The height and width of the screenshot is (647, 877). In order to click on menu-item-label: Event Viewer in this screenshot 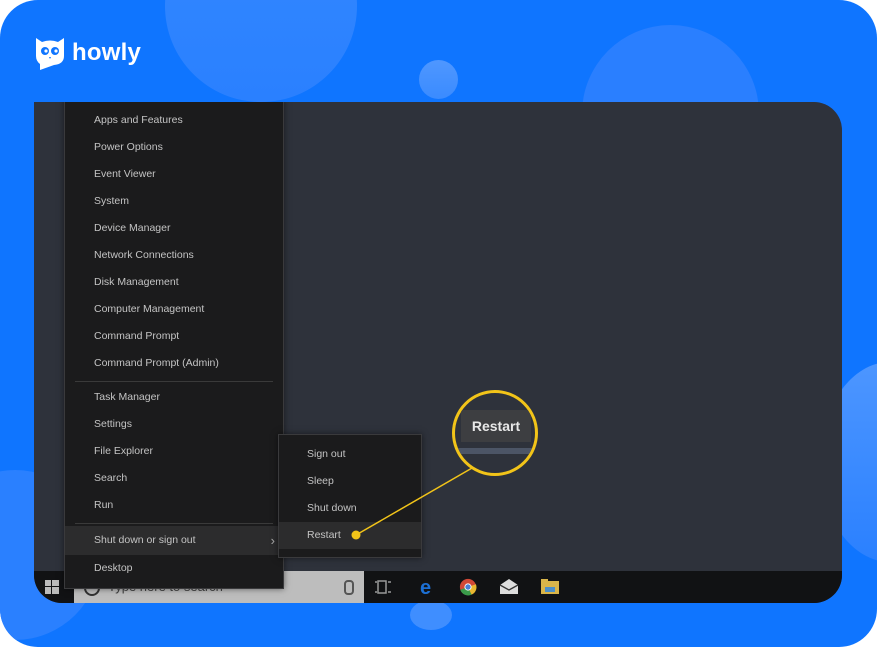, I will do `click(125, 174)`.